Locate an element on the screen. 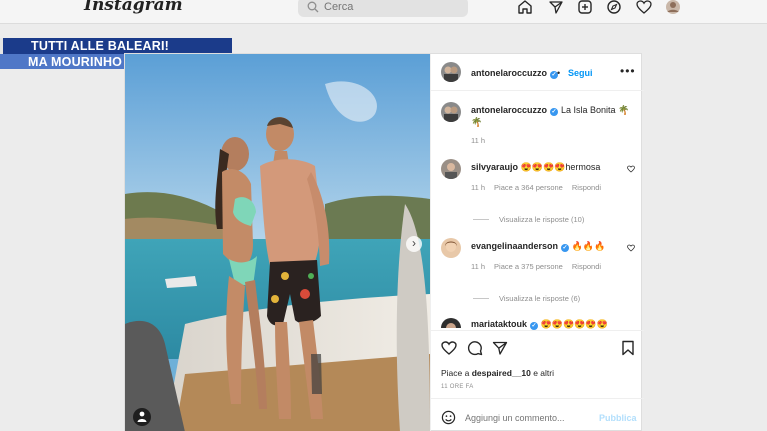 This screenshot has width=767, height=431. comment-username: evangelinaanderson is located at coordinates (514, 246).